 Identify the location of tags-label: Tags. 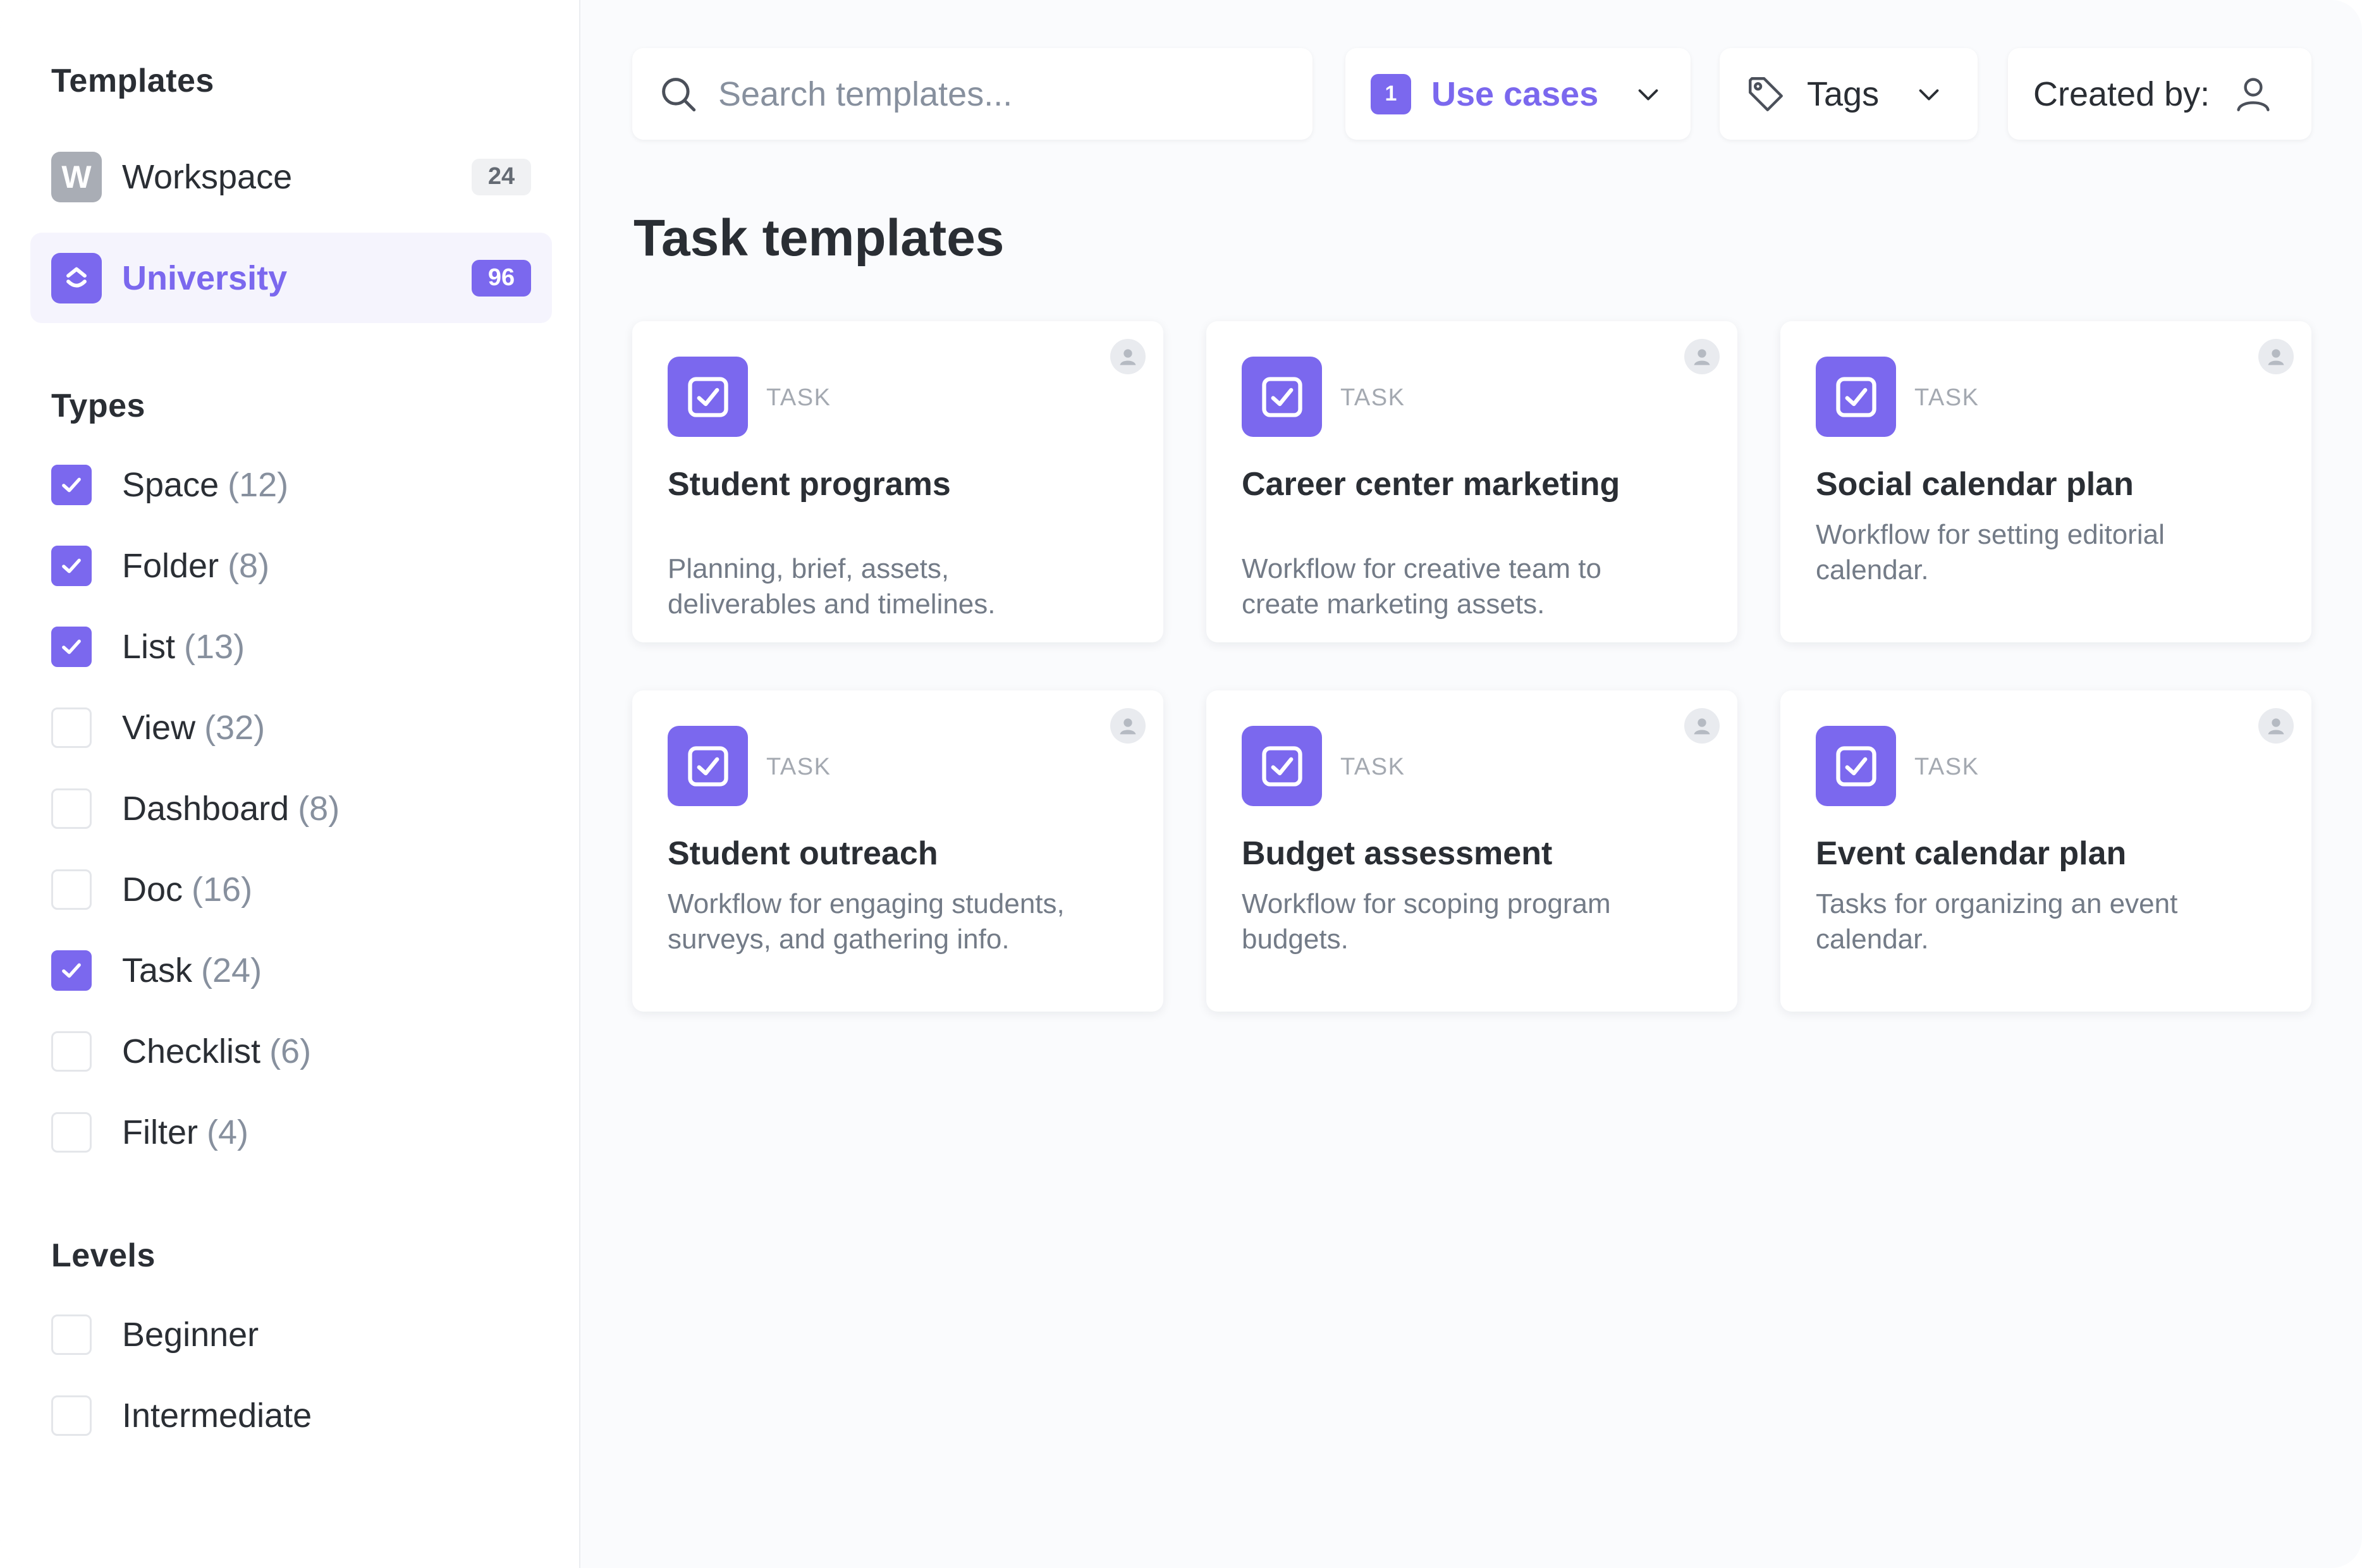
(1844, 94).